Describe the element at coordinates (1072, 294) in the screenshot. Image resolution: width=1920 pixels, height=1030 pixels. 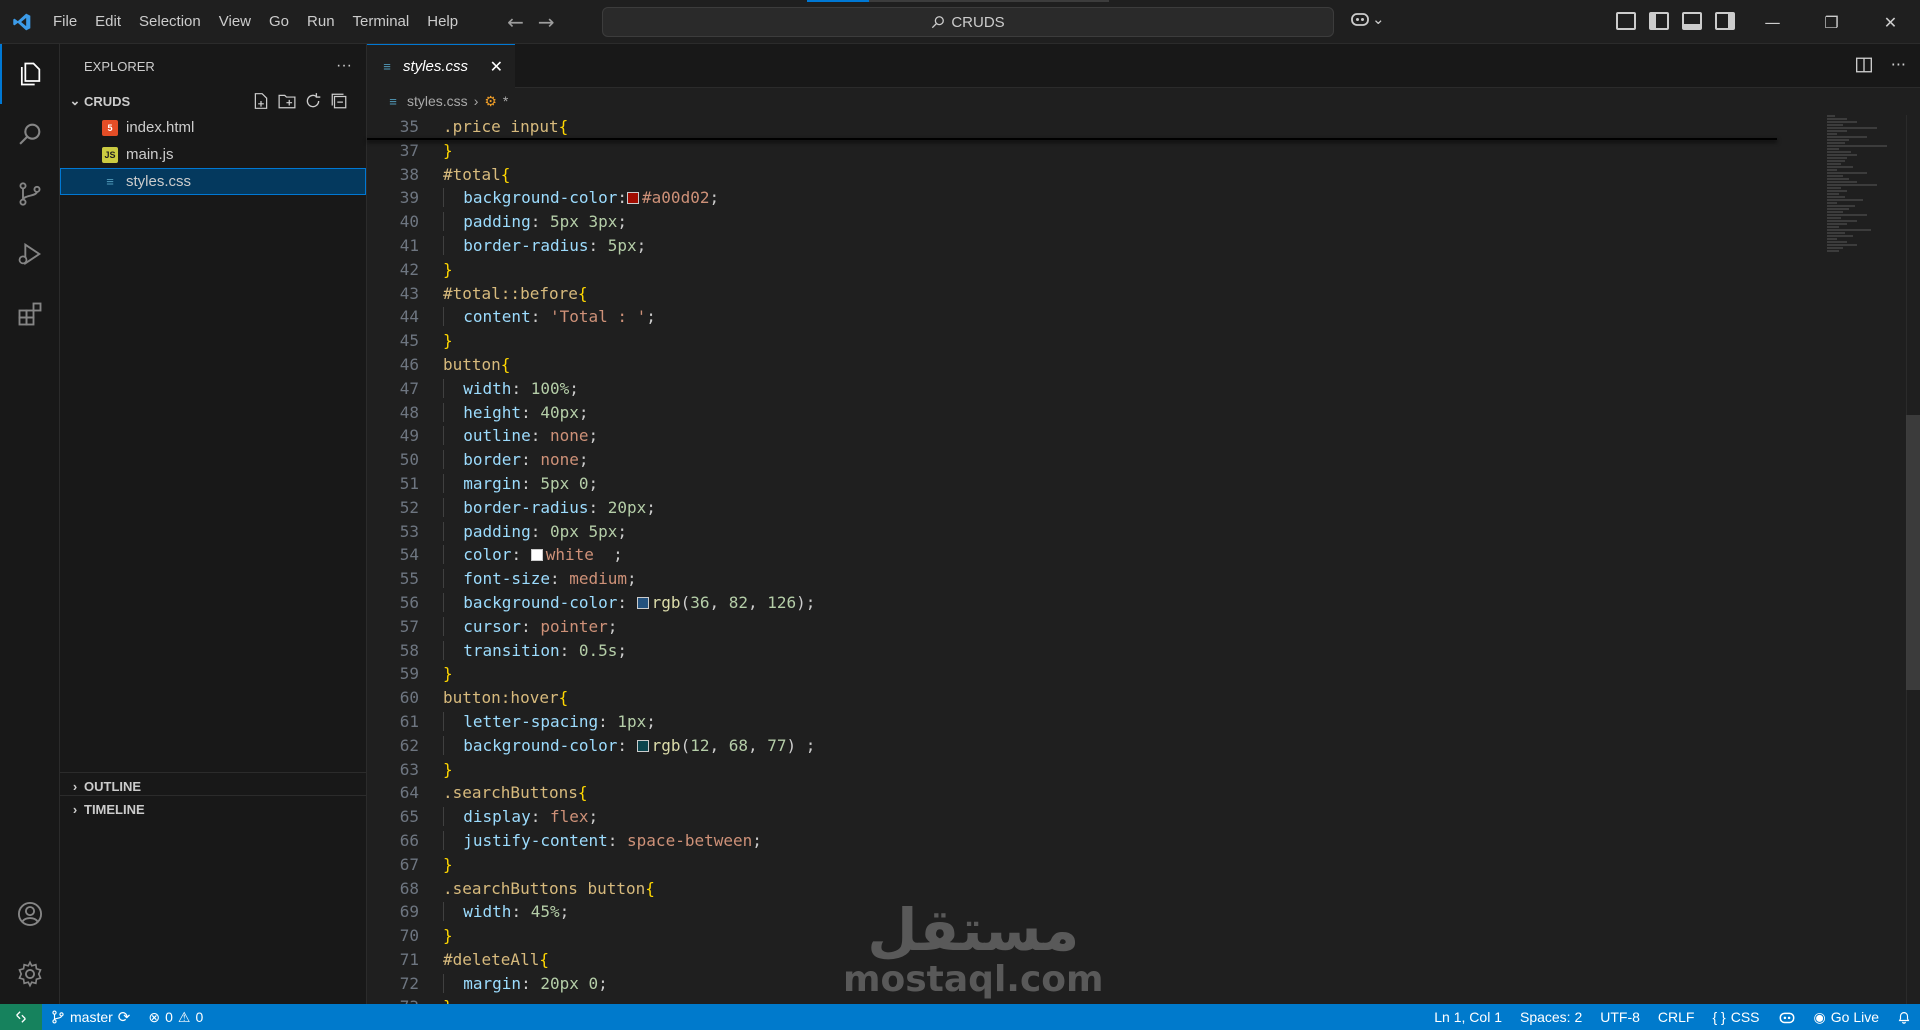
I see `code-line: 43 #total::before{` at that location.